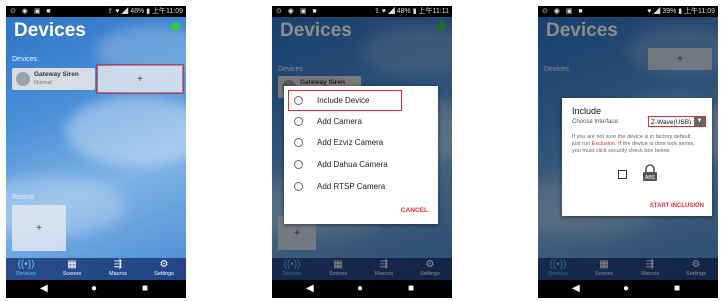 This screenshot has width=722, height=301. I want to click on devices-section-label: Devices, so click(24, 59).